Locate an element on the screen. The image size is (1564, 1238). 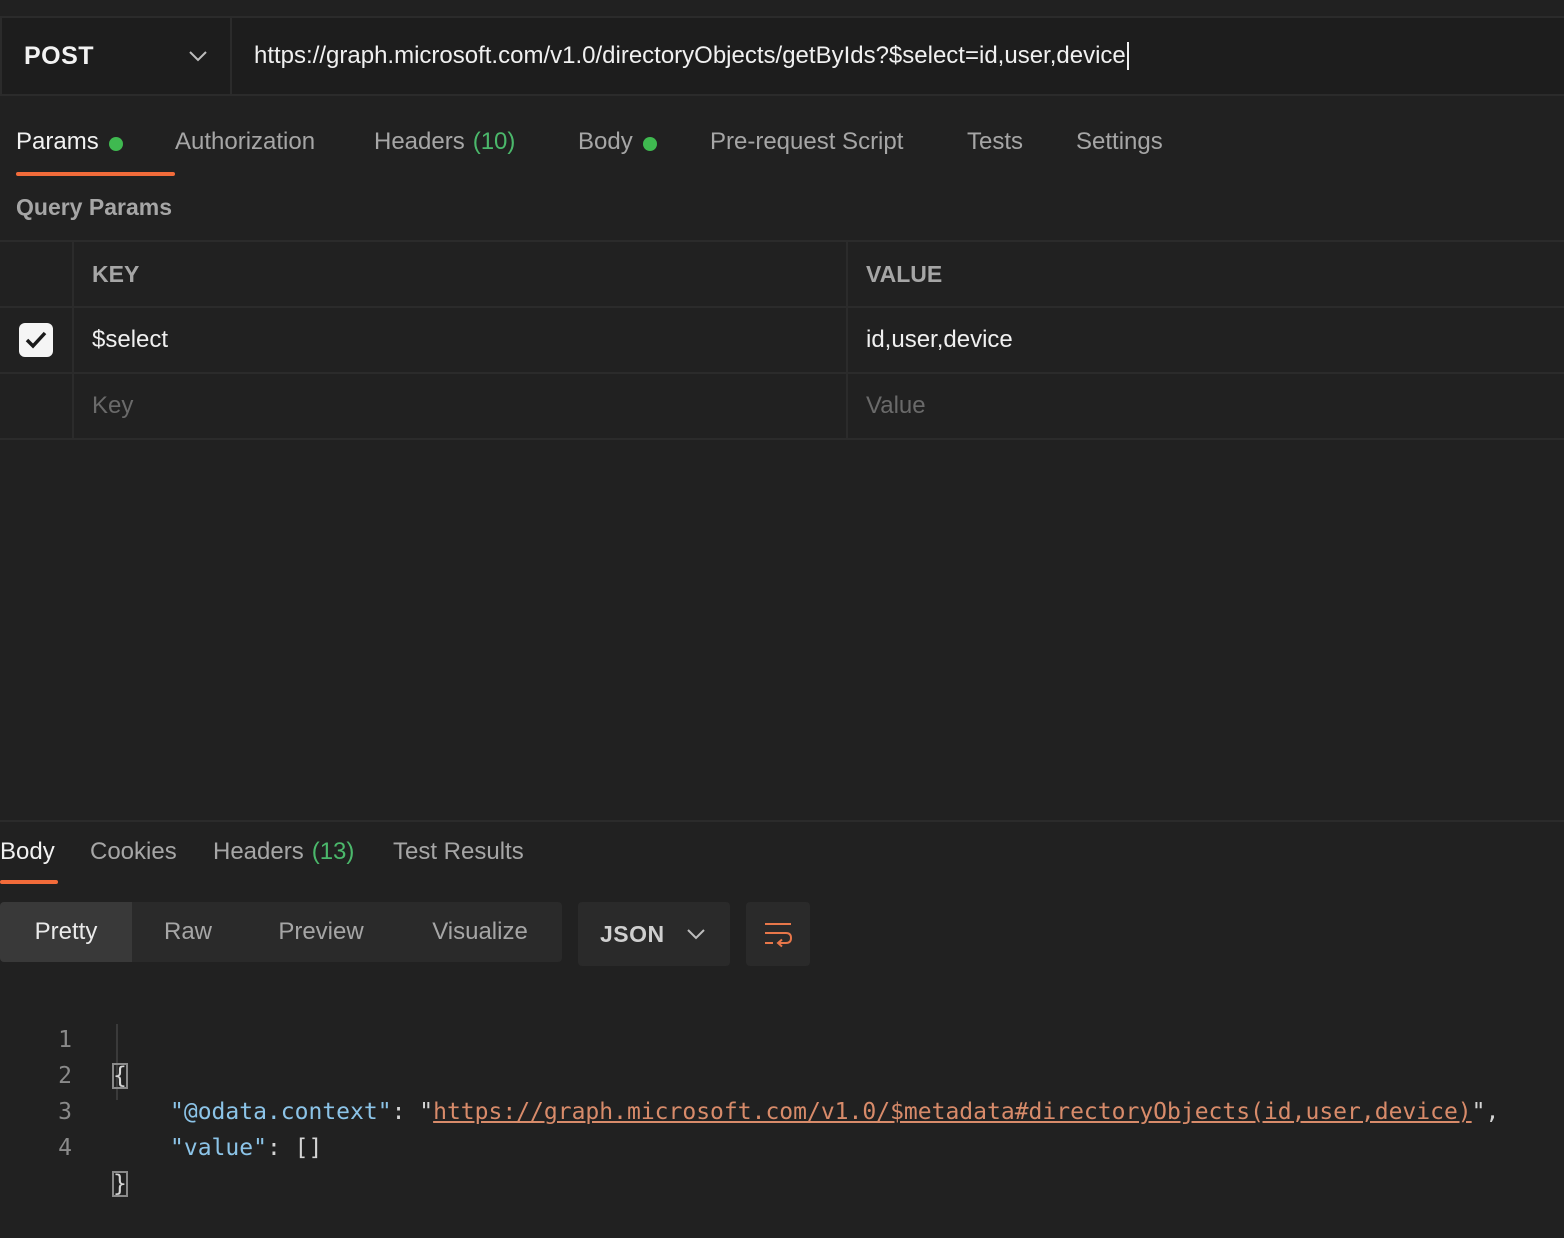
json-empty-array: [] is located at coordinates (308, 1148).